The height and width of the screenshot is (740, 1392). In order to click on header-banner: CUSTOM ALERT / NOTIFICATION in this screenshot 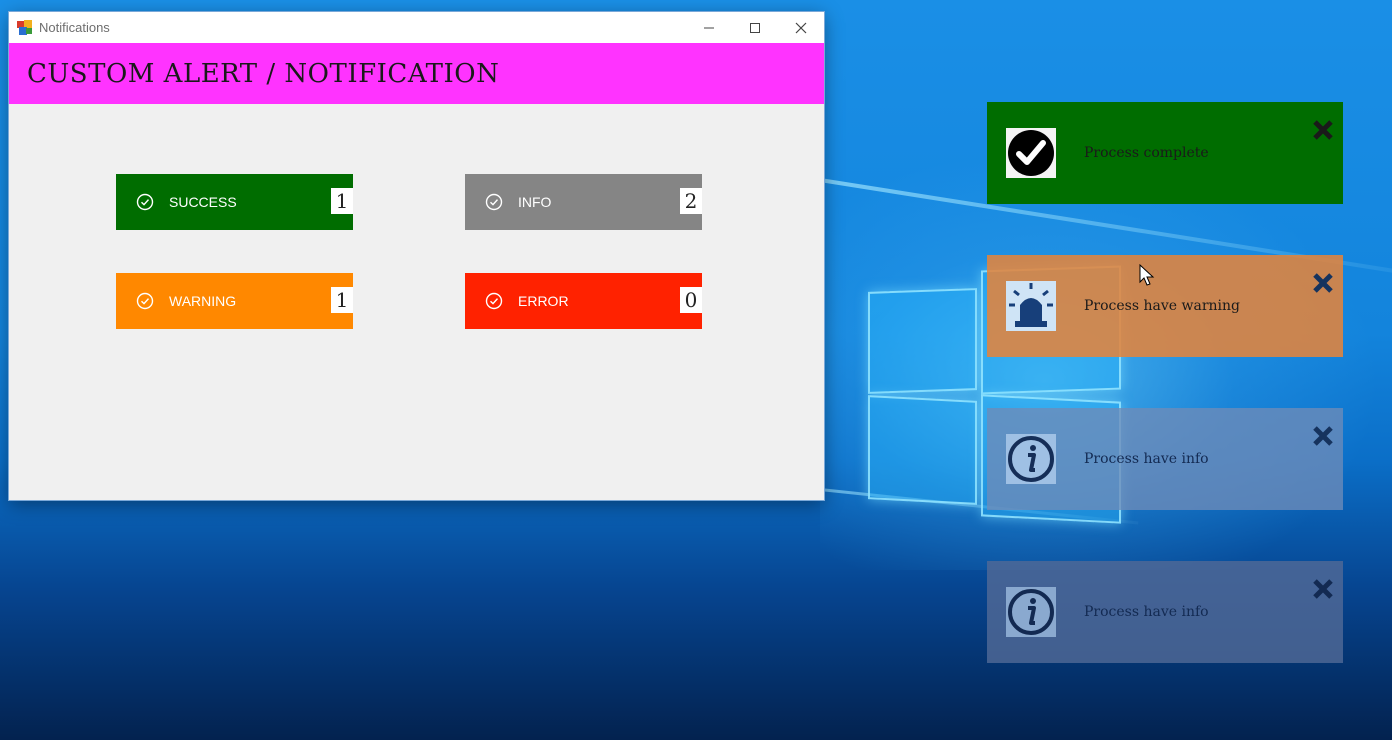, I will do `click(416, 73)`.